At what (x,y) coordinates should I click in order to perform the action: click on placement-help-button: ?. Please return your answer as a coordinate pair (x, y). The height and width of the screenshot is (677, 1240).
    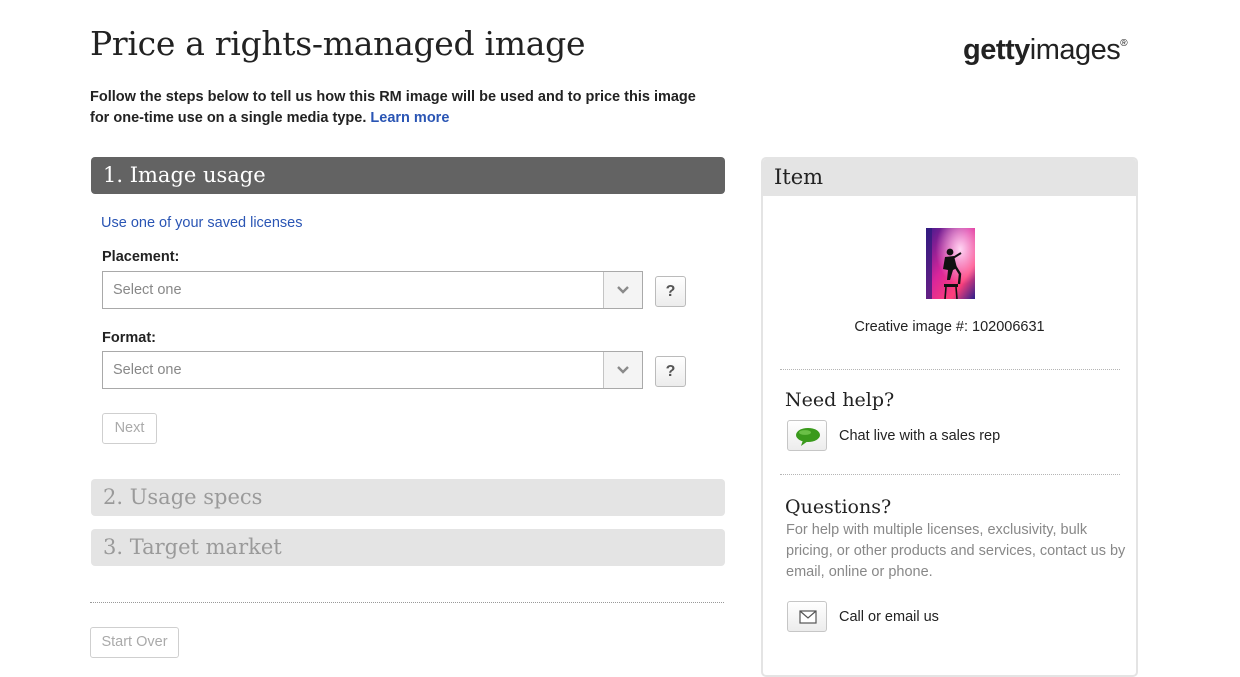
    Looking at the image, I should click on (670, 291).